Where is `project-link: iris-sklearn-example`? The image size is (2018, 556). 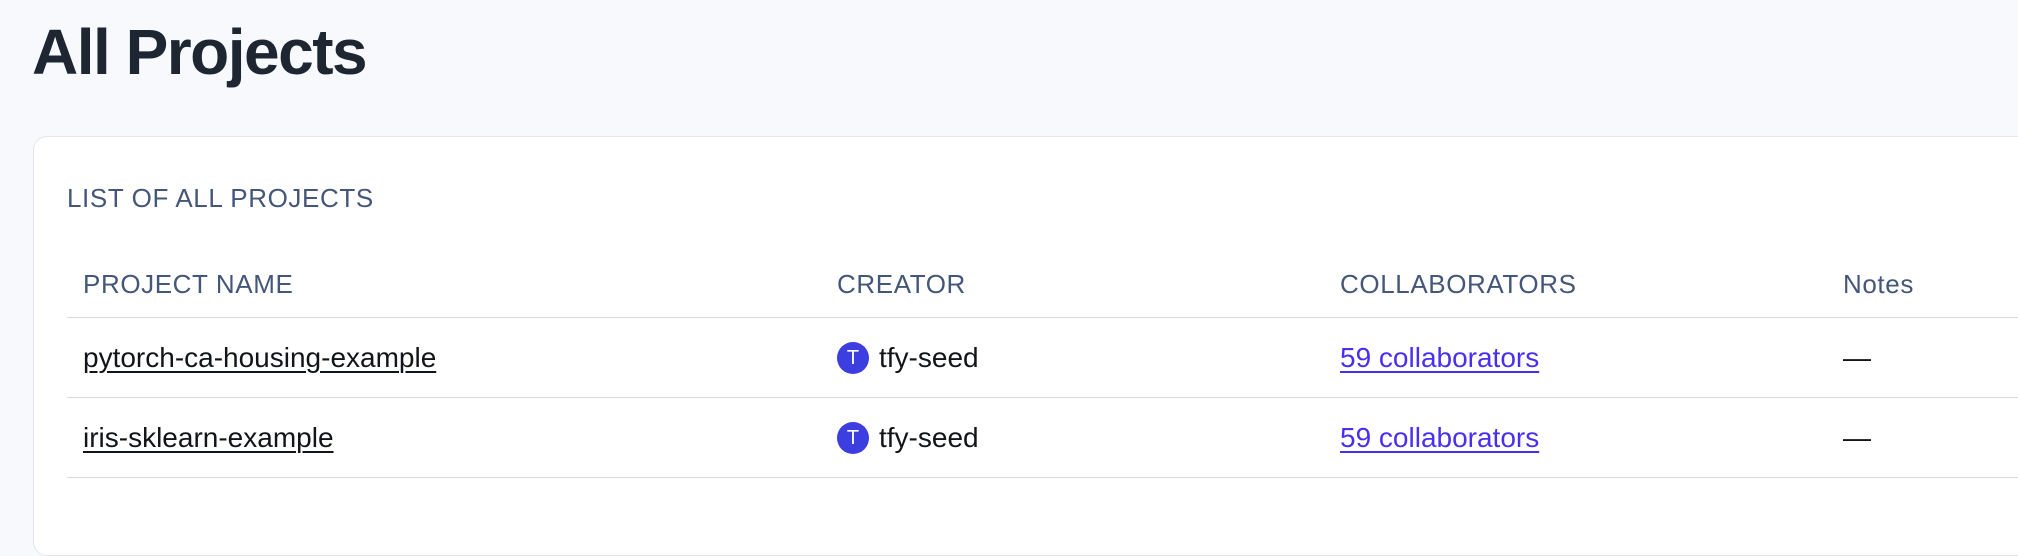 project-link: iris-sklearn-example is located at coordinates (208, 437).